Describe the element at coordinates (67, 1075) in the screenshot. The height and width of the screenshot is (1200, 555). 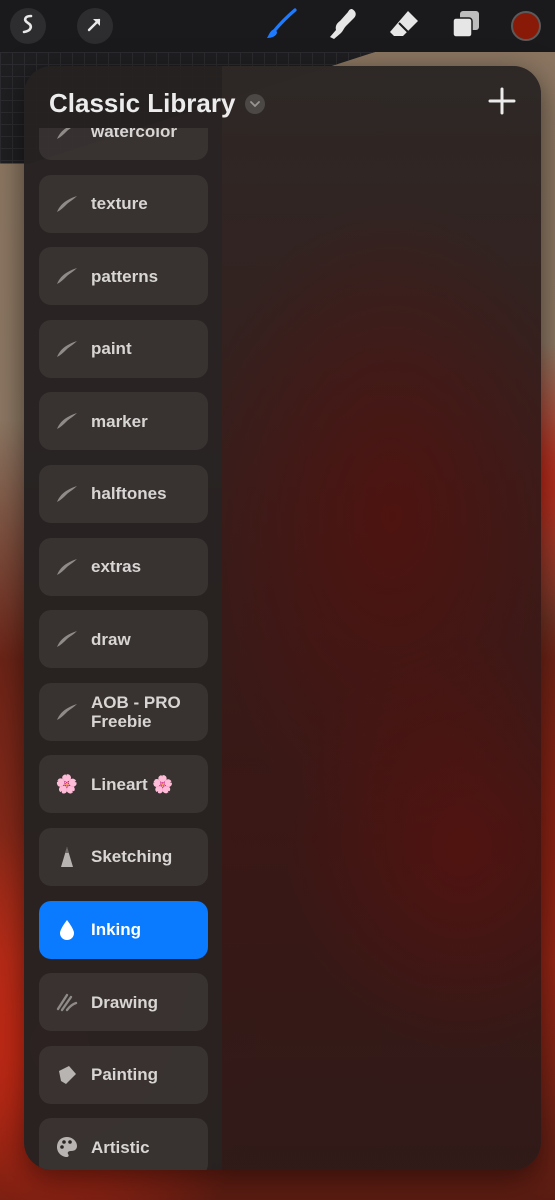
I see `paint-brush-icon` at that location.